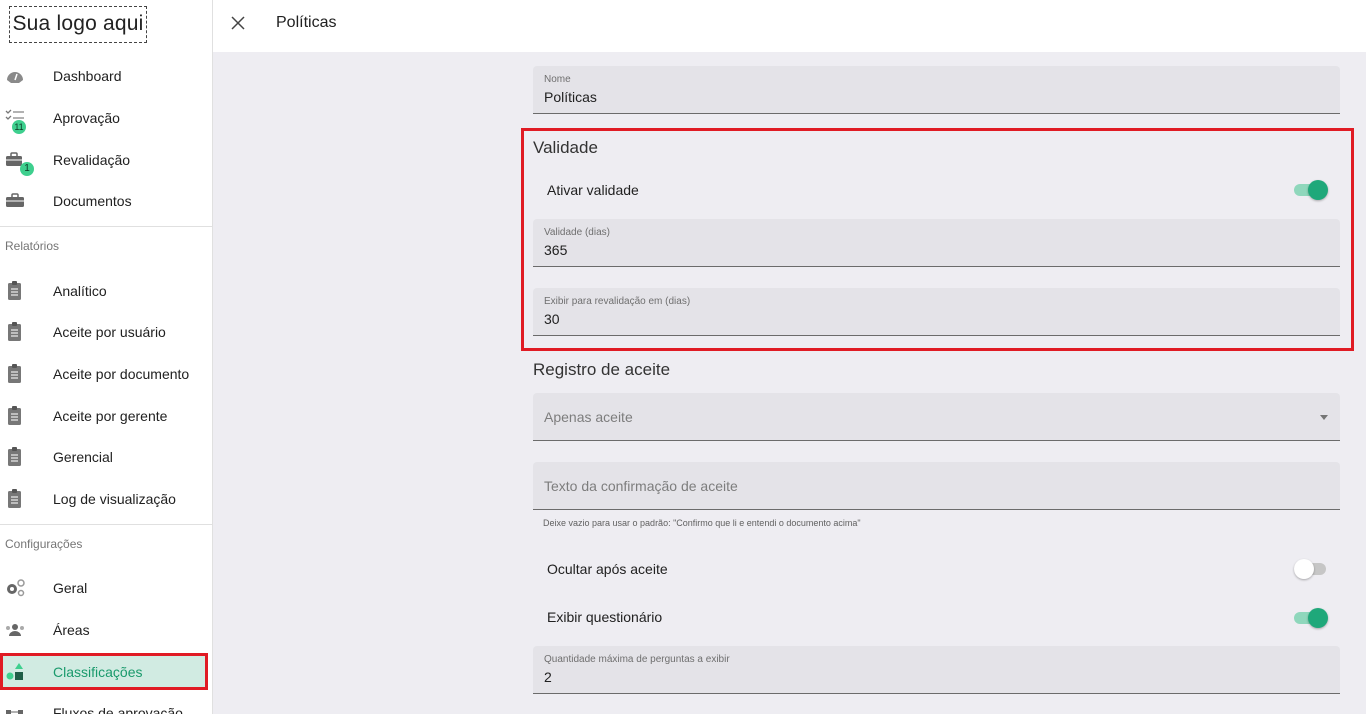 Image resolution: width=1366 pixels, height=714 pixels. I want to click on sidebar-item-label: Log de visualização, so click(114, 498).